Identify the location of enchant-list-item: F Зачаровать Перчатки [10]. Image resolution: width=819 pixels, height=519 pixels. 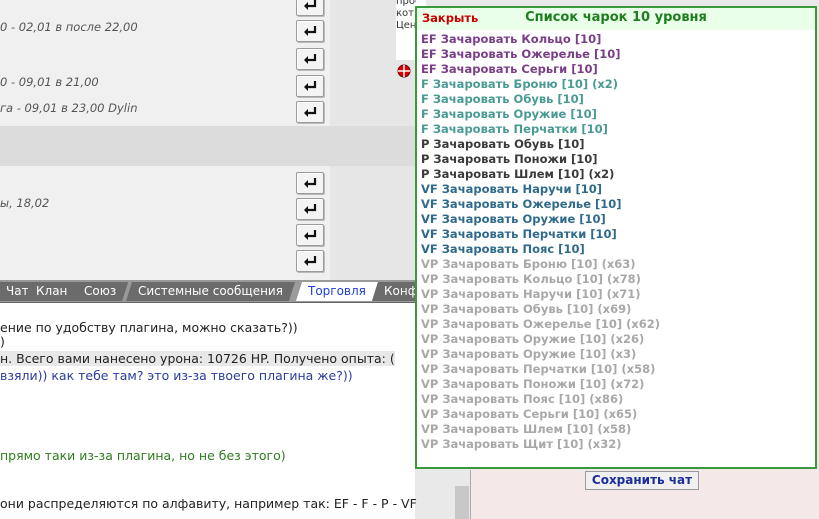
(540, 129).